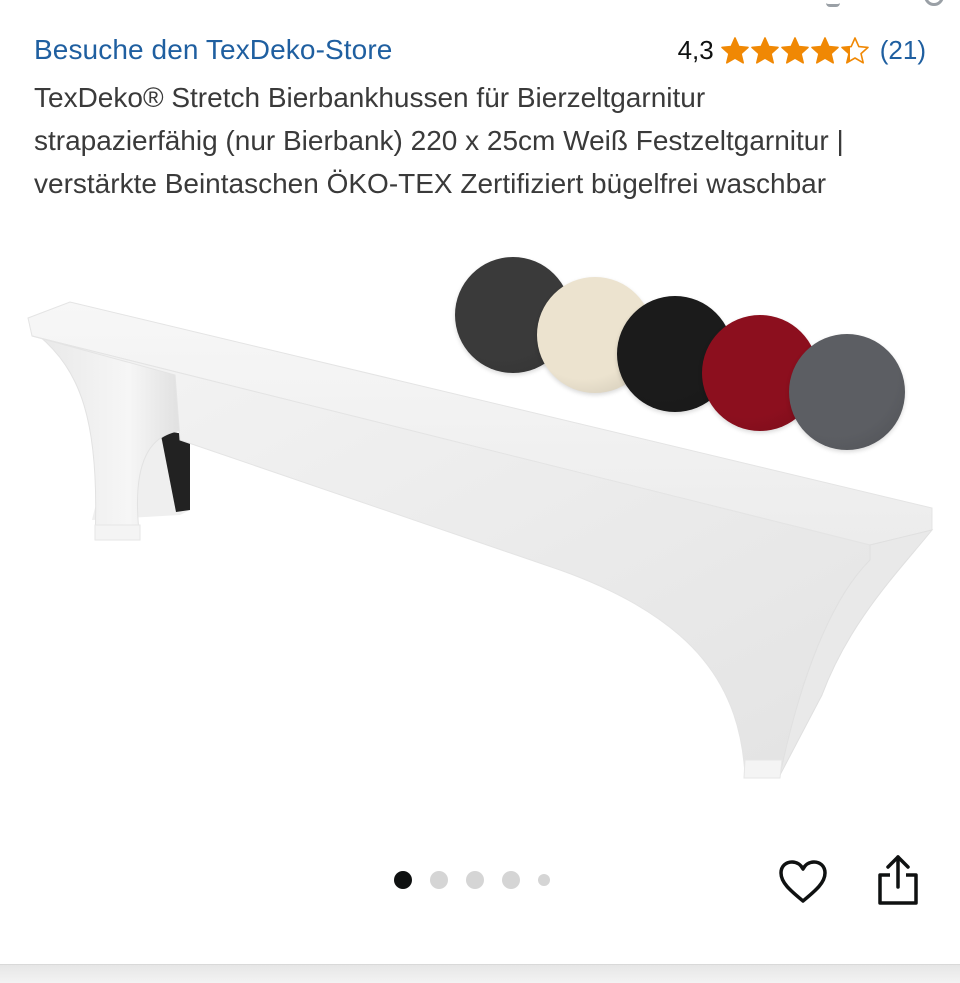 This screenshot has height=983, width=960. I want to click on partial-icon, so click(833, 3).